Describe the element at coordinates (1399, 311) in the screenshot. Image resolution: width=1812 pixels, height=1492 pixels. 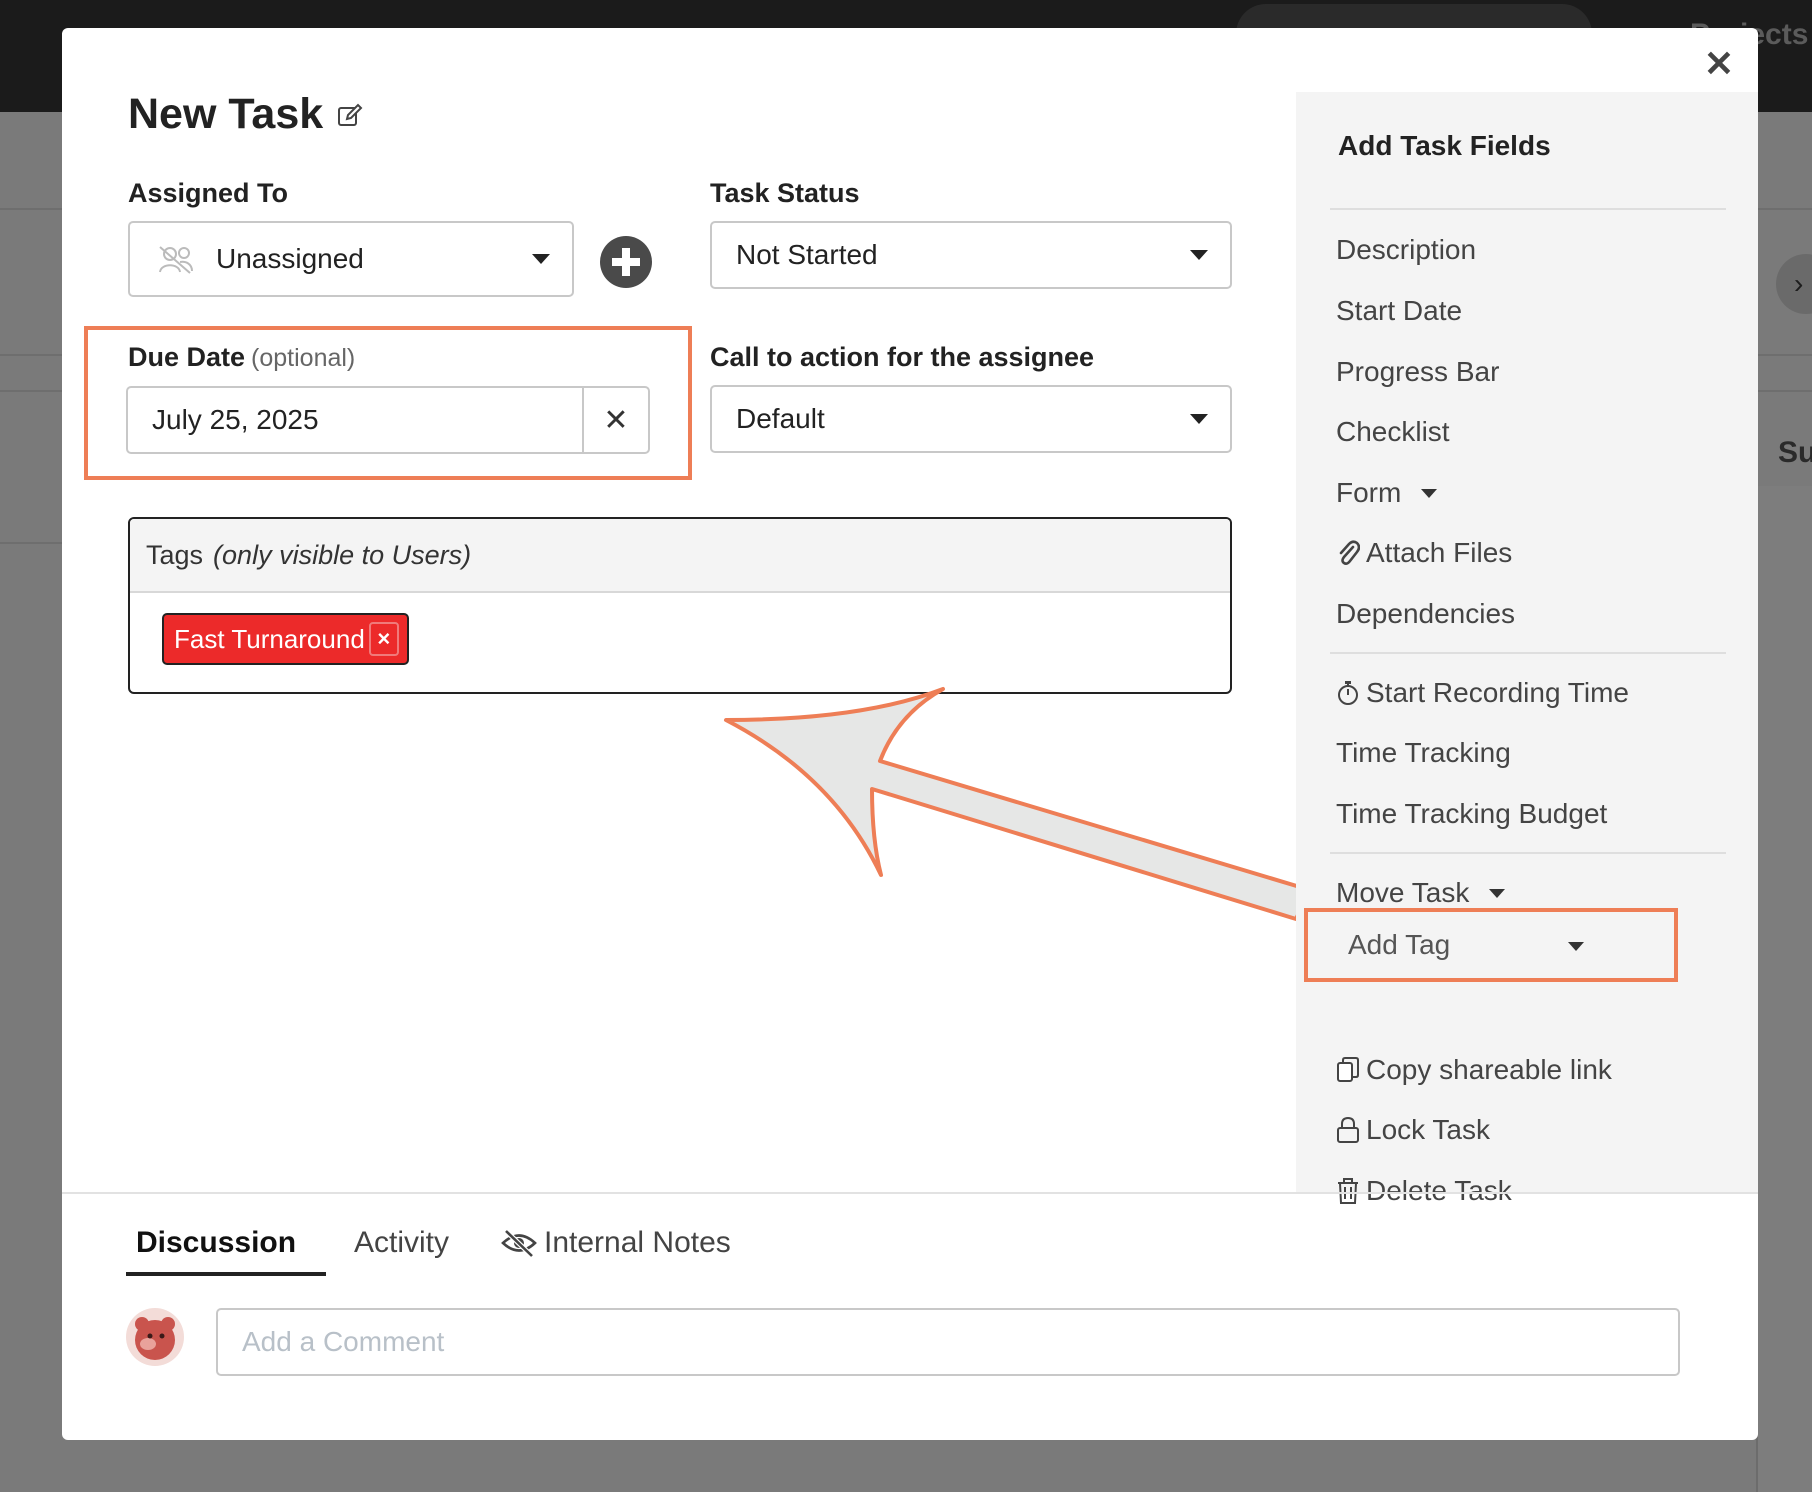
I see `field-start-date: Start Date` at that location.